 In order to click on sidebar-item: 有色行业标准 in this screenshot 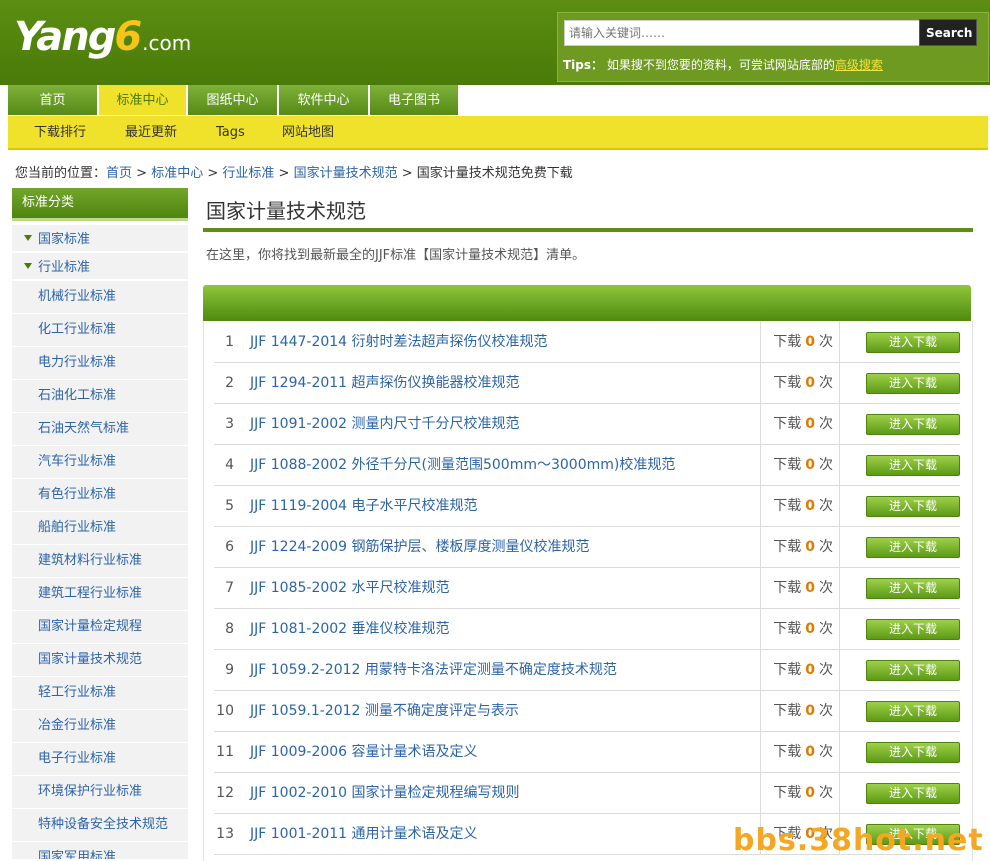, I will do `click(100, 495)`.